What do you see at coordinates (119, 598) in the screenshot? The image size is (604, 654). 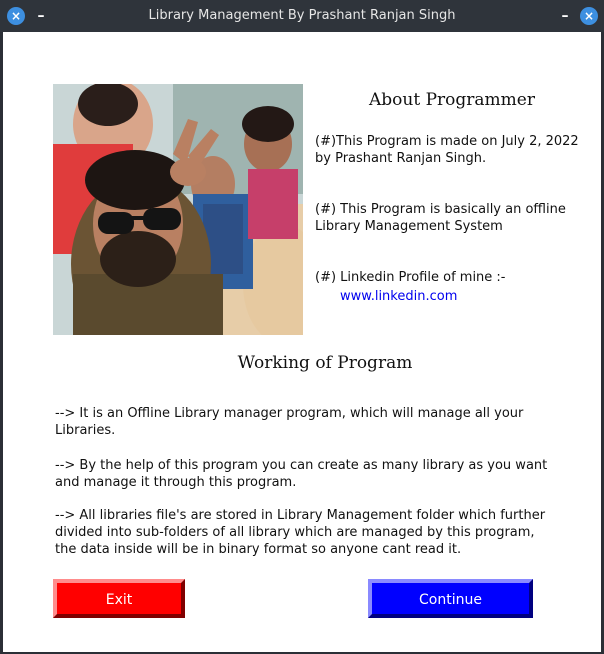 I see `exit-button: Exit` at bounding box center [119, 598].